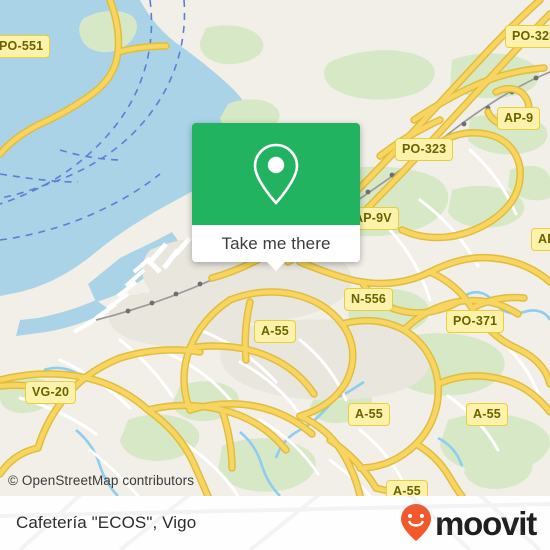  Describe the element at coordinates (540, 239) in the screenshot. I see `road-shield-ap-9-e: AP-9` at that location.